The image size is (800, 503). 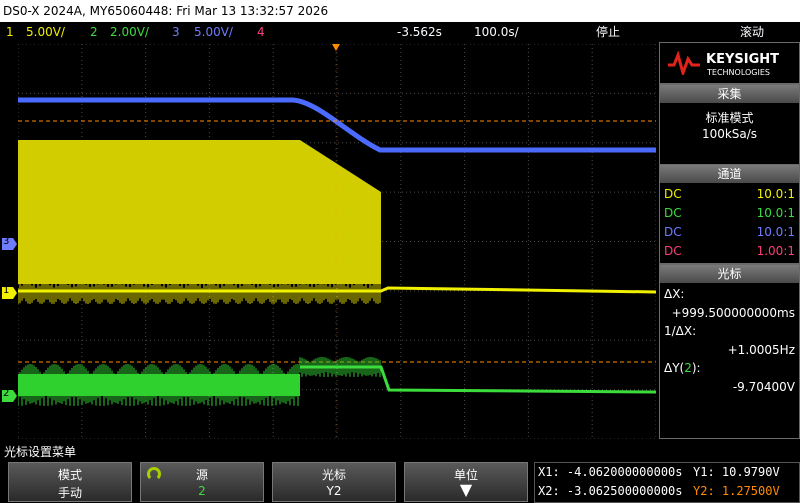 What do you see at coordinates (610, 472) in the screenshot?
I see `x1-readout: X1: -4.062000000000s` at bounding box center [610, 472].